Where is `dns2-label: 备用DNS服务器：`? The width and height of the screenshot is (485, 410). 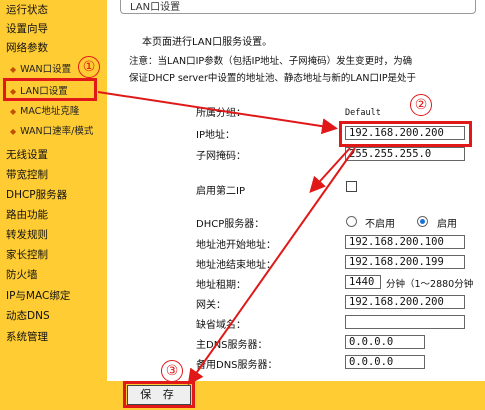 dns2-label: 备用DNS服务器： is located at coordinates (237, 365).